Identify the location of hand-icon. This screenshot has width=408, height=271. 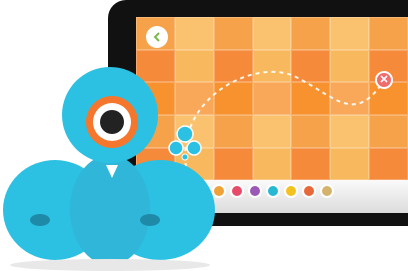
(309, 191).